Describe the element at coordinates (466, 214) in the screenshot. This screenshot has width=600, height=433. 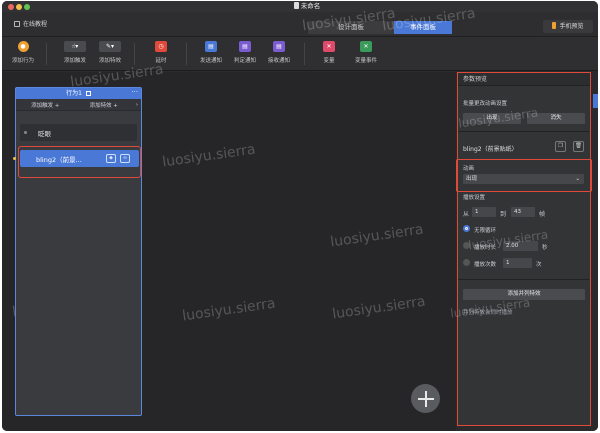
I see `from-label: 从` at that location.